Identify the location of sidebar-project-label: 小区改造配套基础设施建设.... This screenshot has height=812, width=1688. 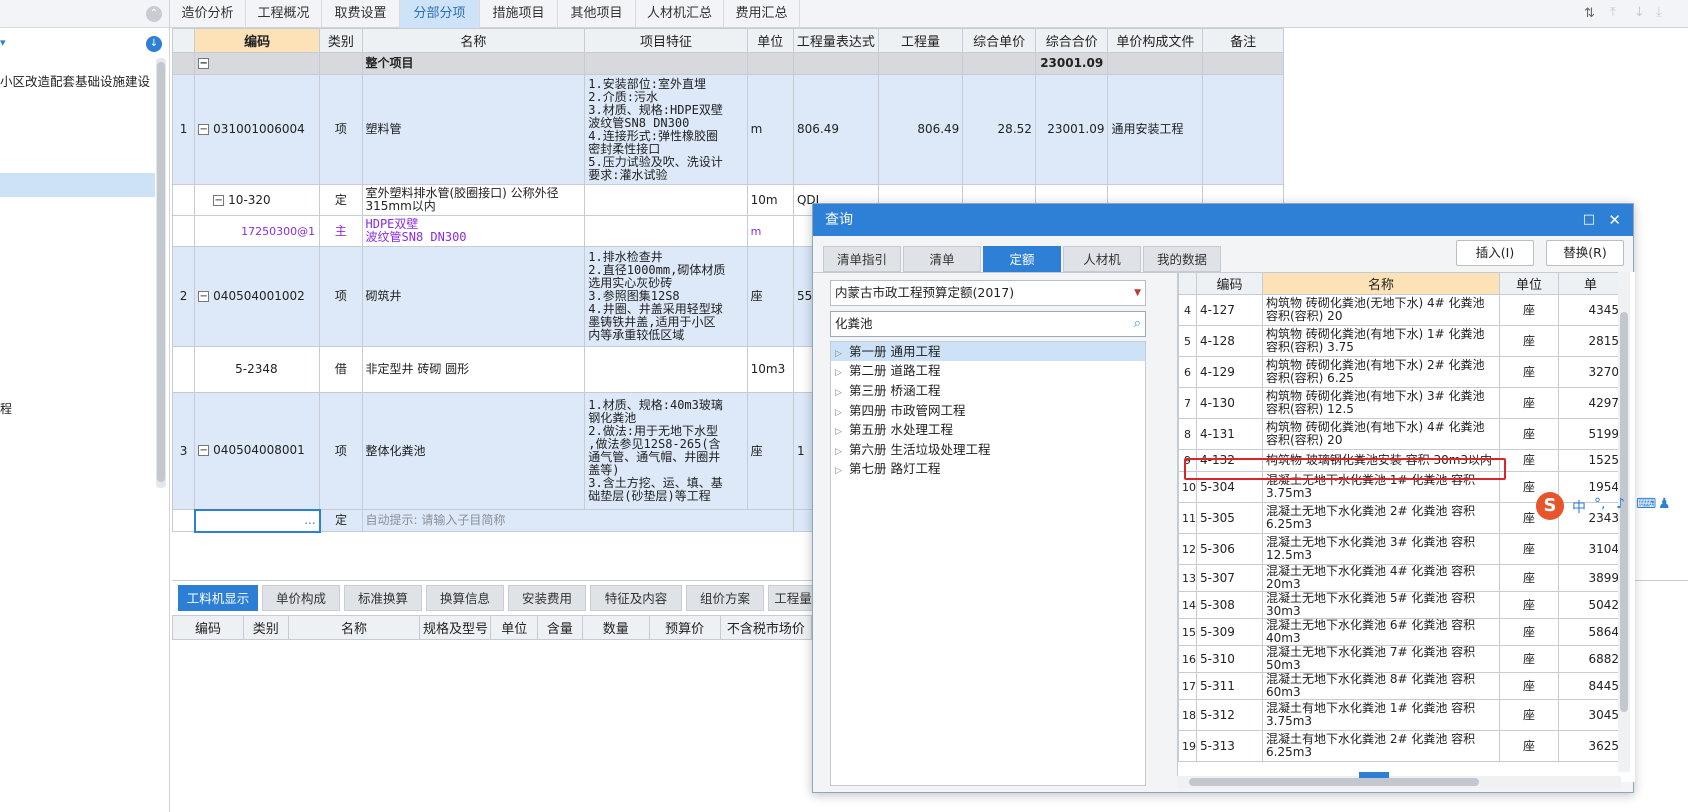
(75, 79).